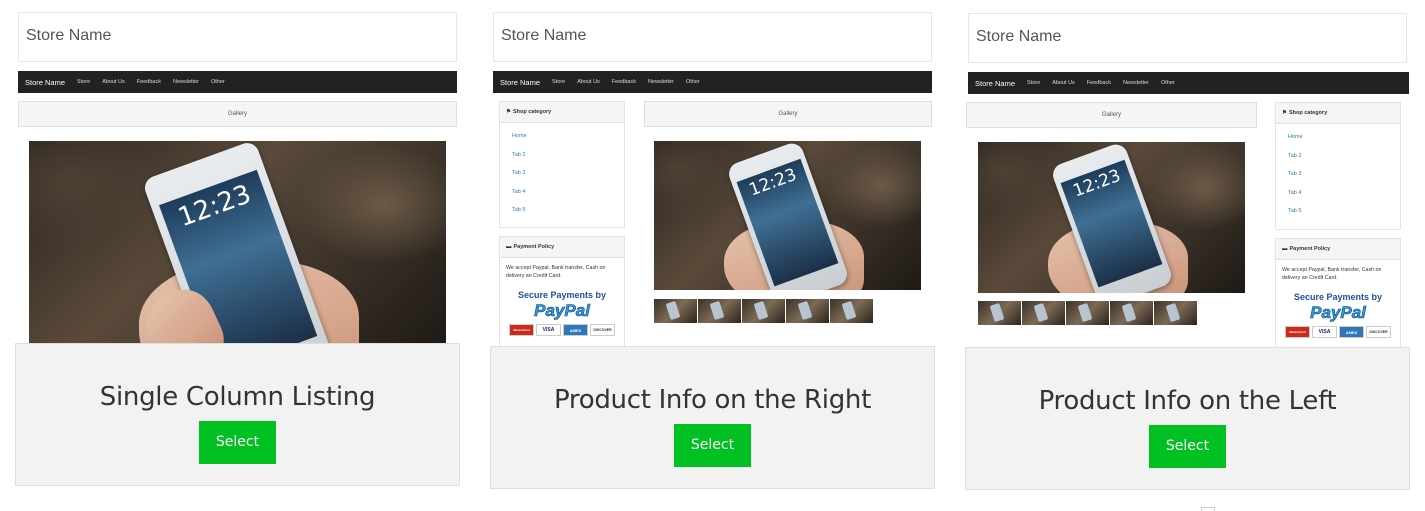 The image size is (1425, 511). What do you see at coordinates (712, 400) in the screenshot?
I see `layout-title: Product Info on the Right` at bounding box center [712, 400].